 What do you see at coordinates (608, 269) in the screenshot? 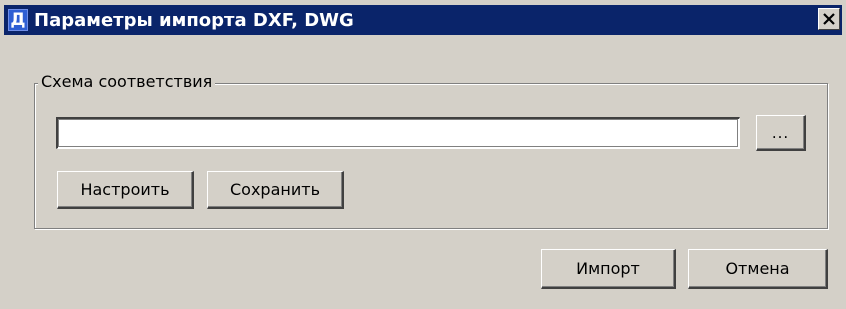
I see `import-button: Импорт` at bounding box center [608, 269].